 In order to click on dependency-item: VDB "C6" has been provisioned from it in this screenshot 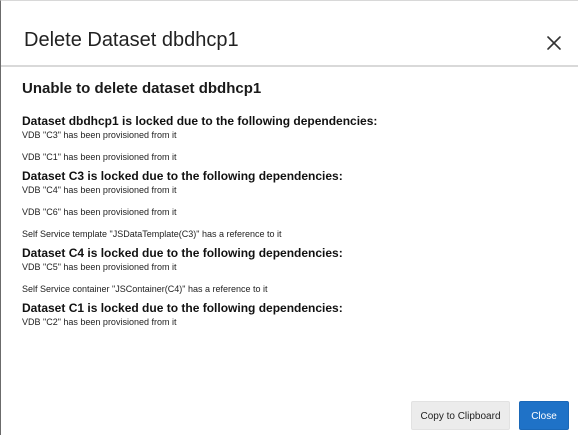, I will do `click(99, 212)`.